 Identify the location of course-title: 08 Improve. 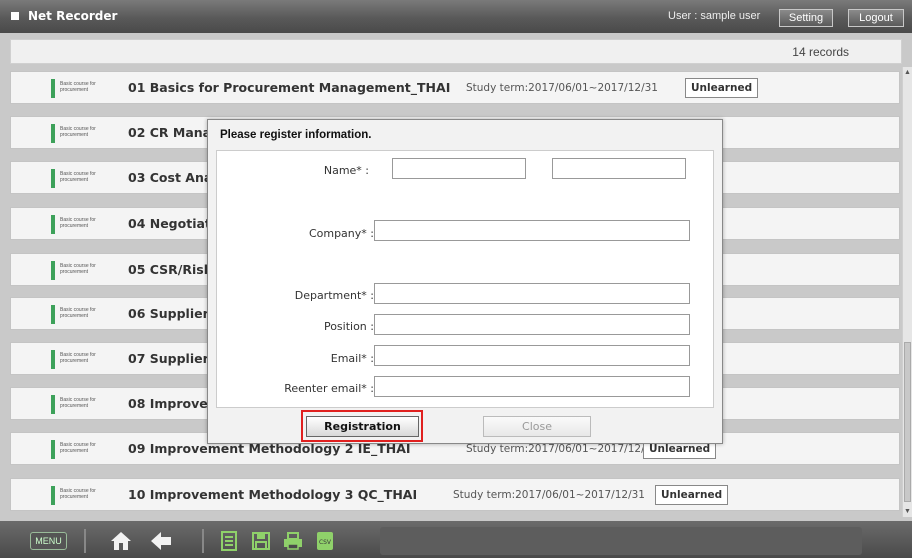
(168, 403).